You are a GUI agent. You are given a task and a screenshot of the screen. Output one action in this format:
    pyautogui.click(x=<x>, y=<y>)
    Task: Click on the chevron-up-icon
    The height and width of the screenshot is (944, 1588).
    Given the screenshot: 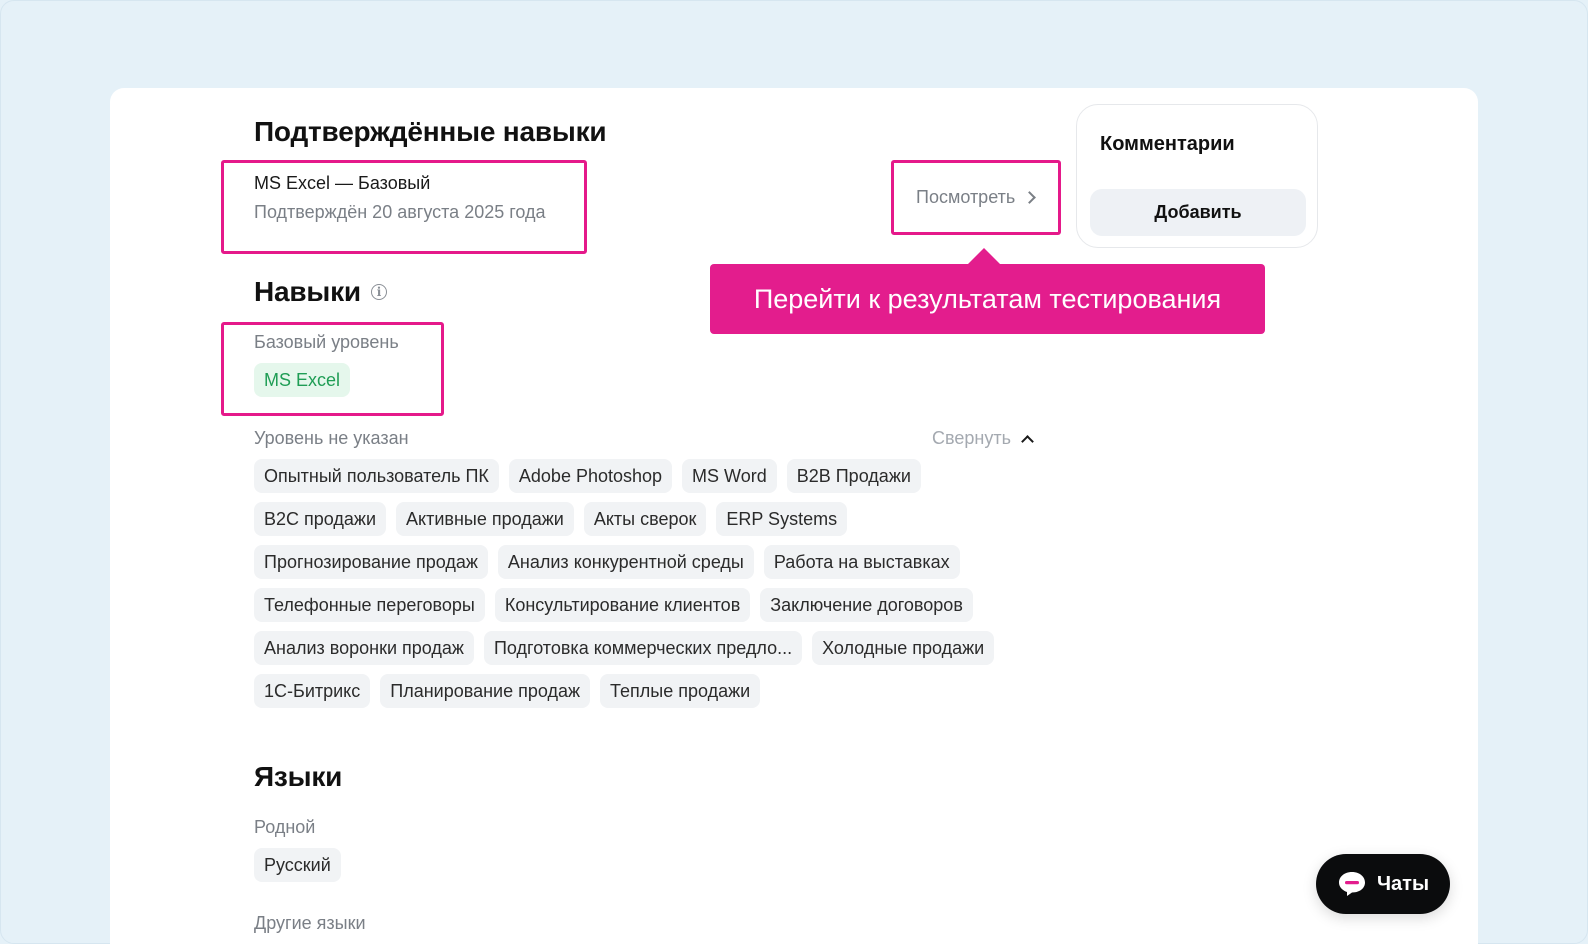 What is the action you would take?
    pyautogui.click(x=1027, y=441)
    